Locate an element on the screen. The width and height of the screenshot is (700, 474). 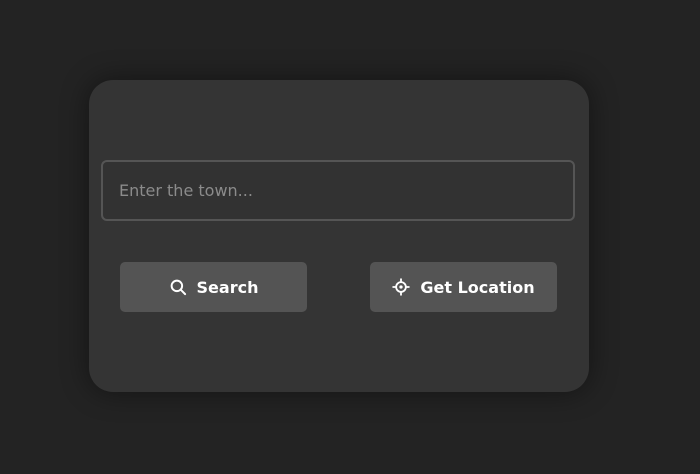
get-location-button: Get Location is located at coordinates (463, 287).